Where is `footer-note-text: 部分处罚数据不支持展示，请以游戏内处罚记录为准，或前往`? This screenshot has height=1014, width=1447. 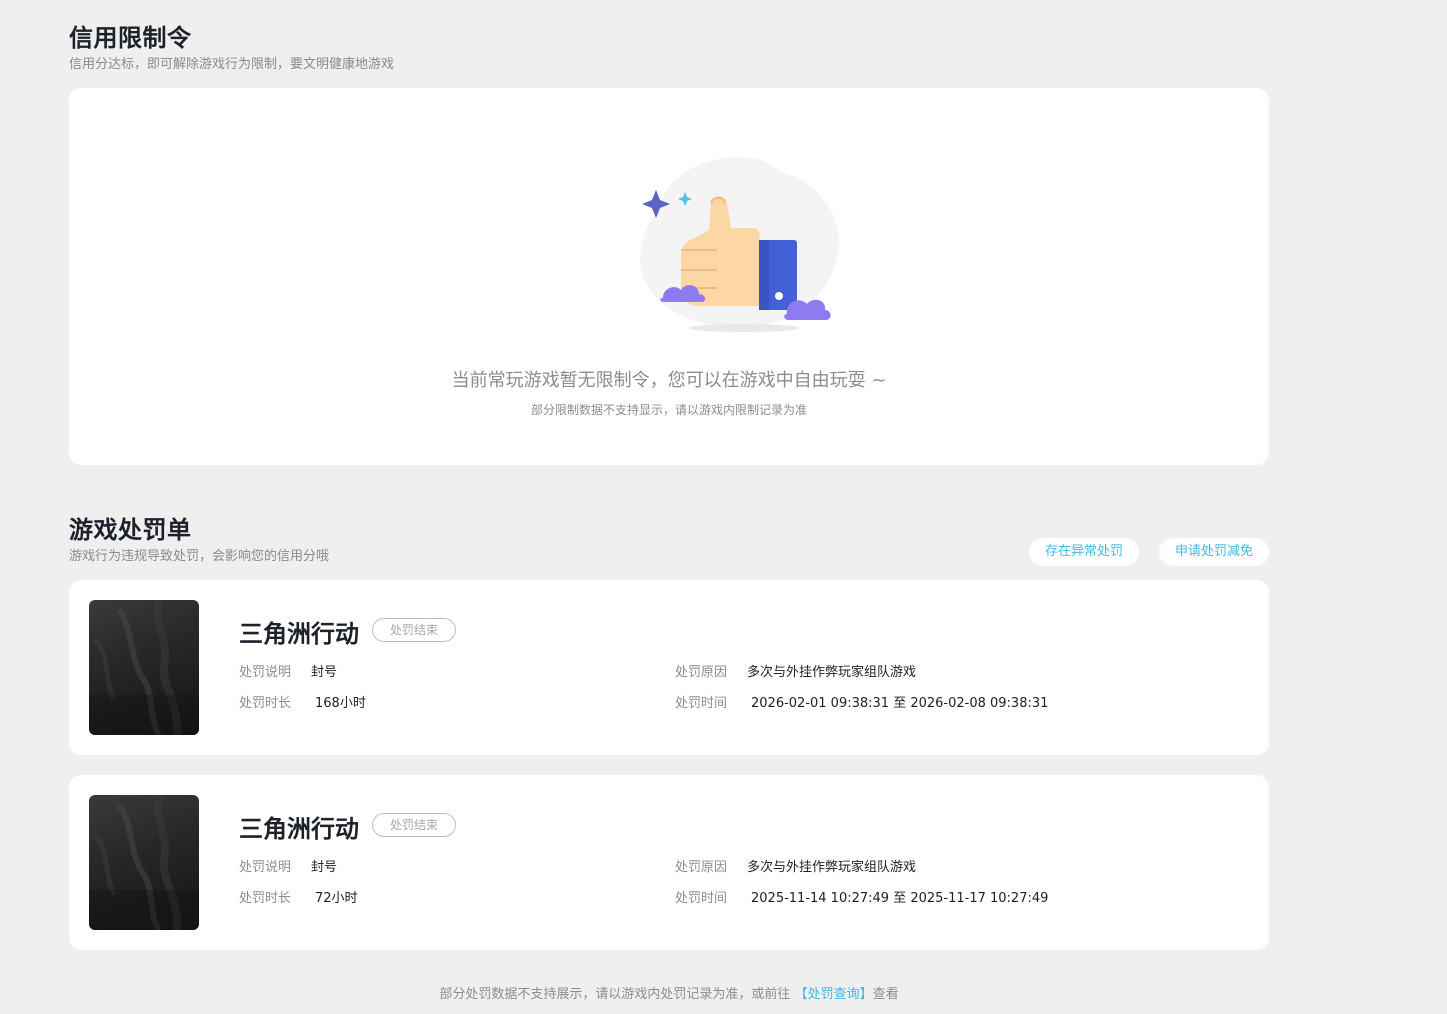 footer-note-text: 部分处罚数据不支持展示，请以游戏内处罚记录为准，或前往 is located at coordinates (615, 994).